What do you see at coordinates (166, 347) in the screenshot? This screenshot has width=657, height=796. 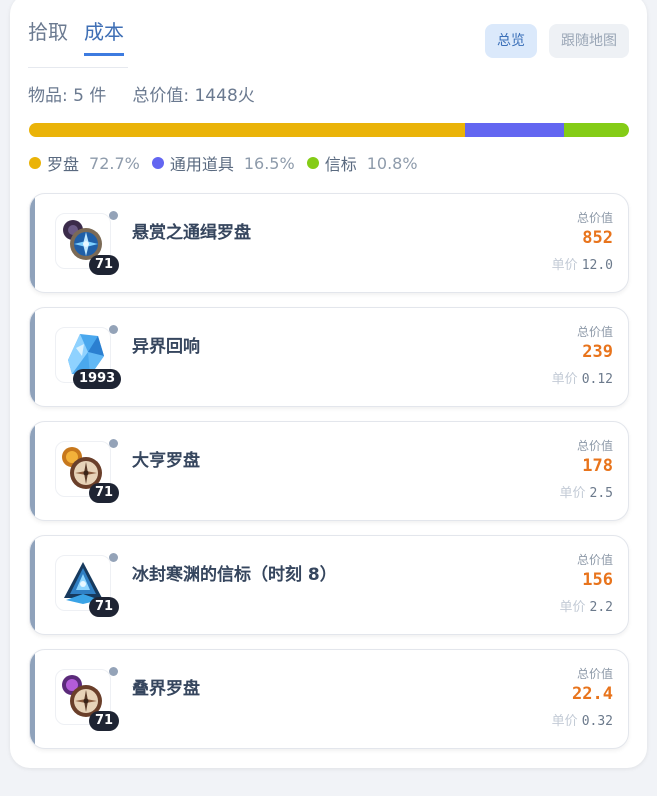 I see `item-name: 异界回响` at bounding box center [166, 347].